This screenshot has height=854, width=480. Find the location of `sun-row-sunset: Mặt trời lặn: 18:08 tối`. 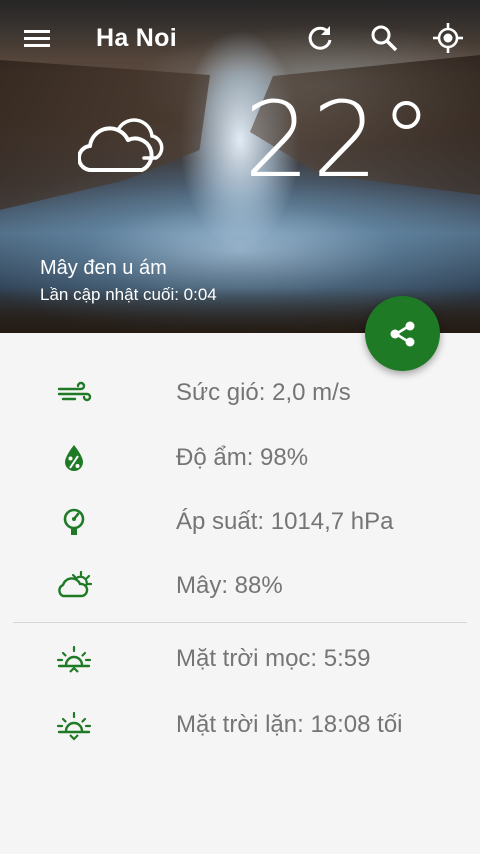

sun-row-sunset: Mặt trời lặn: 18:08 tối is located at coordinates (240, 725).